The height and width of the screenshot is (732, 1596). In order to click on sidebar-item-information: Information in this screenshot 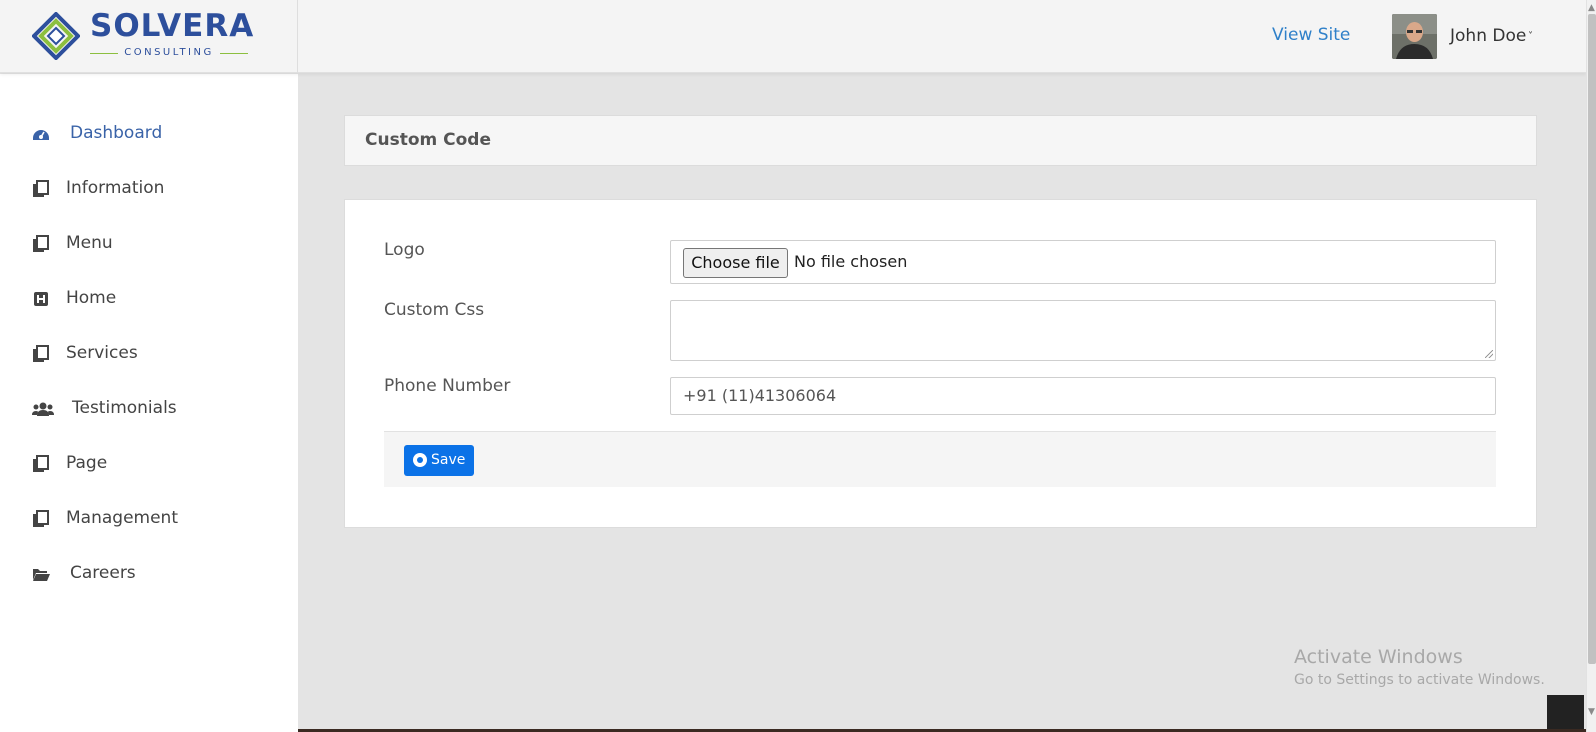, I will do `click(149, 189)`.